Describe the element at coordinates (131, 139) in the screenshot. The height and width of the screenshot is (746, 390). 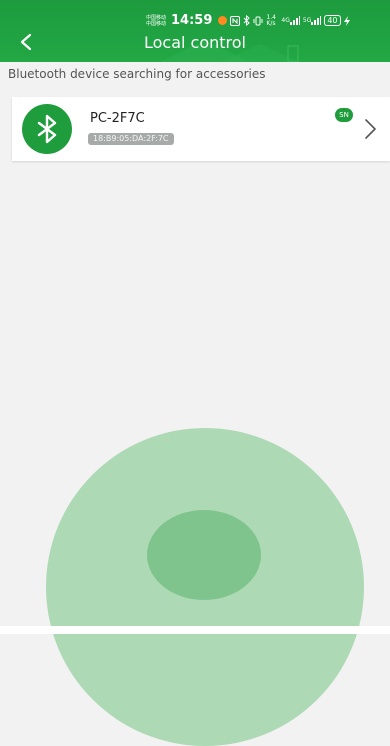
I see `device-mac-address: 18:B9:05:DA:2F:7C` at that location.